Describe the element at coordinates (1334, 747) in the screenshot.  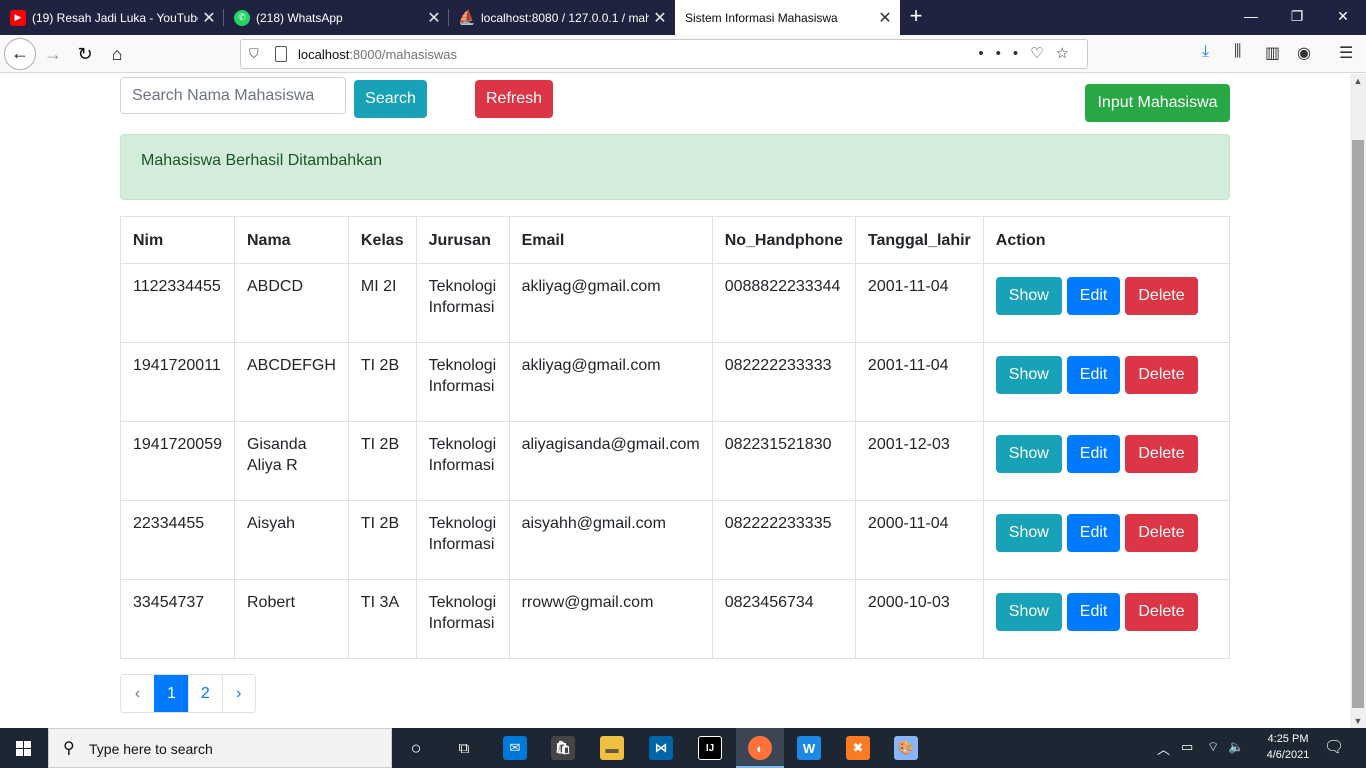
I see `notification-icon: 🗨` at that location.